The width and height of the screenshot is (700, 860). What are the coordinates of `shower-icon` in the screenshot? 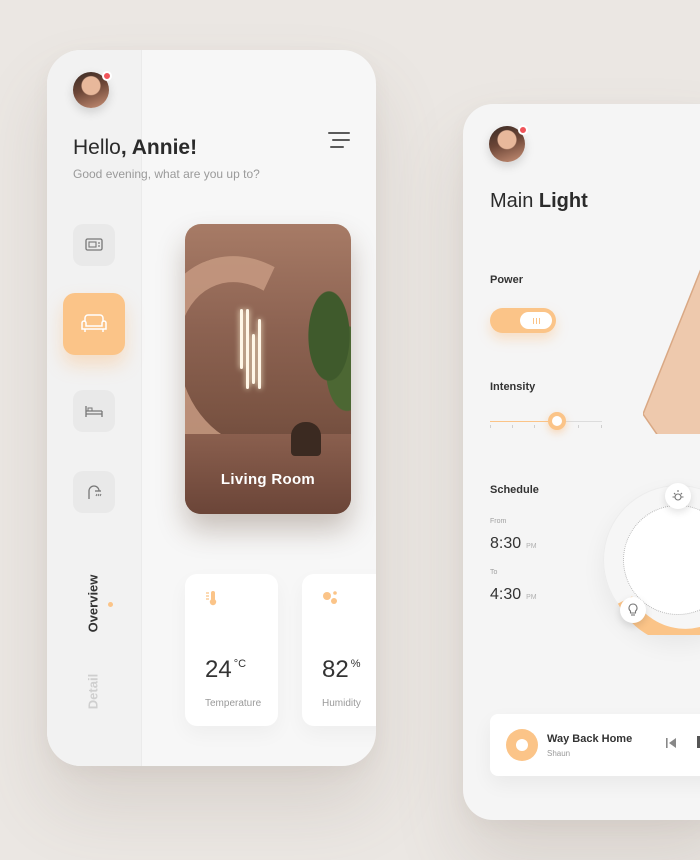 It's located at (95, 492).